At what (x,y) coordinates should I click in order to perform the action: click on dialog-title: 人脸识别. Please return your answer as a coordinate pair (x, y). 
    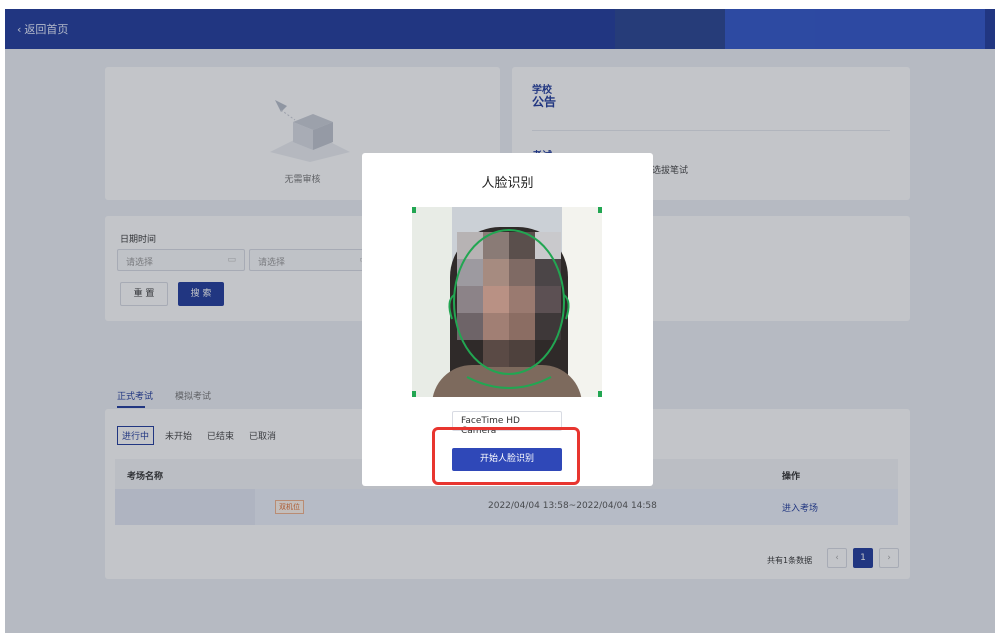
    Looking at the image, I should click on (507, 183).